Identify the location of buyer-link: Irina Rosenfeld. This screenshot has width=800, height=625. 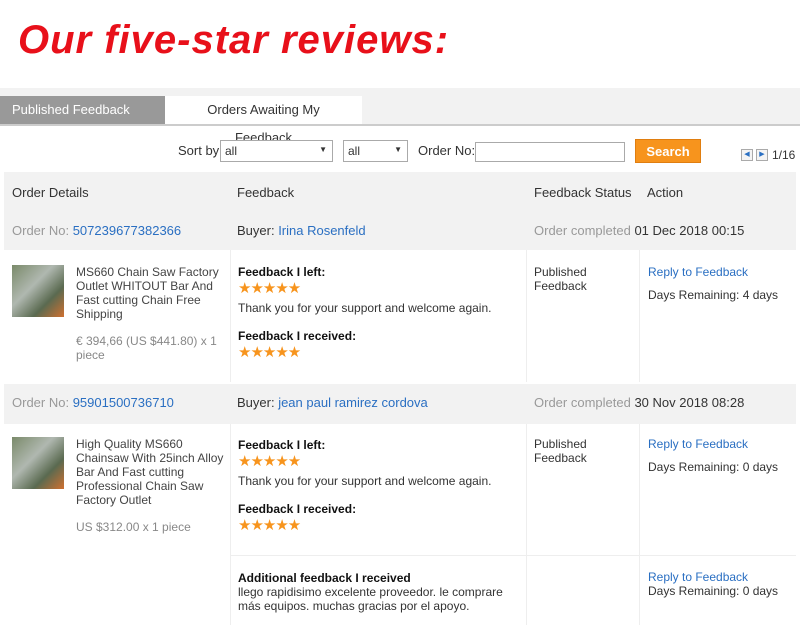
(321, 230).